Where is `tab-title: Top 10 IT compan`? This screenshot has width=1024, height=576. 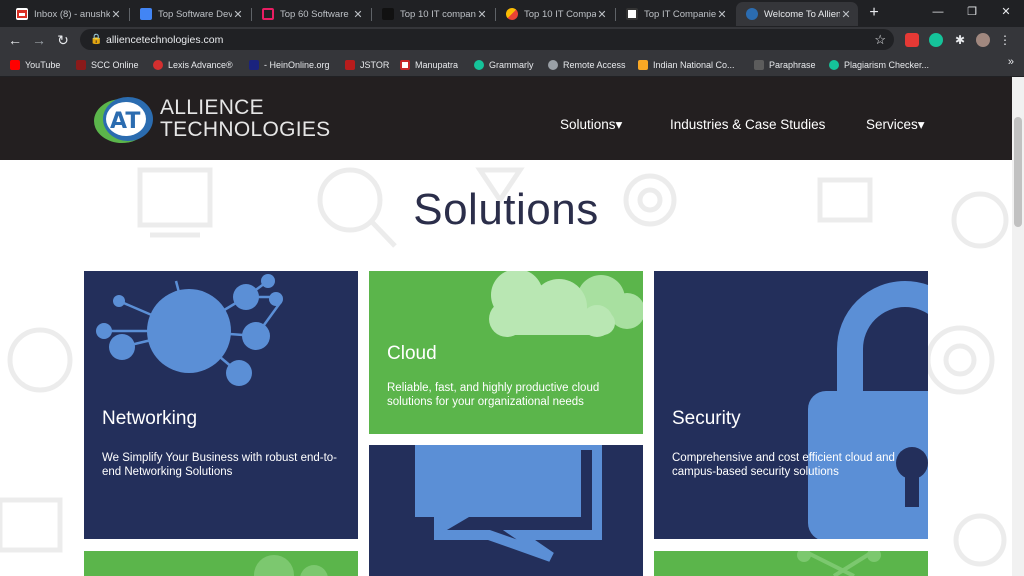 tab-title: Top 10 IT compan is located at coordinates (438, 14).